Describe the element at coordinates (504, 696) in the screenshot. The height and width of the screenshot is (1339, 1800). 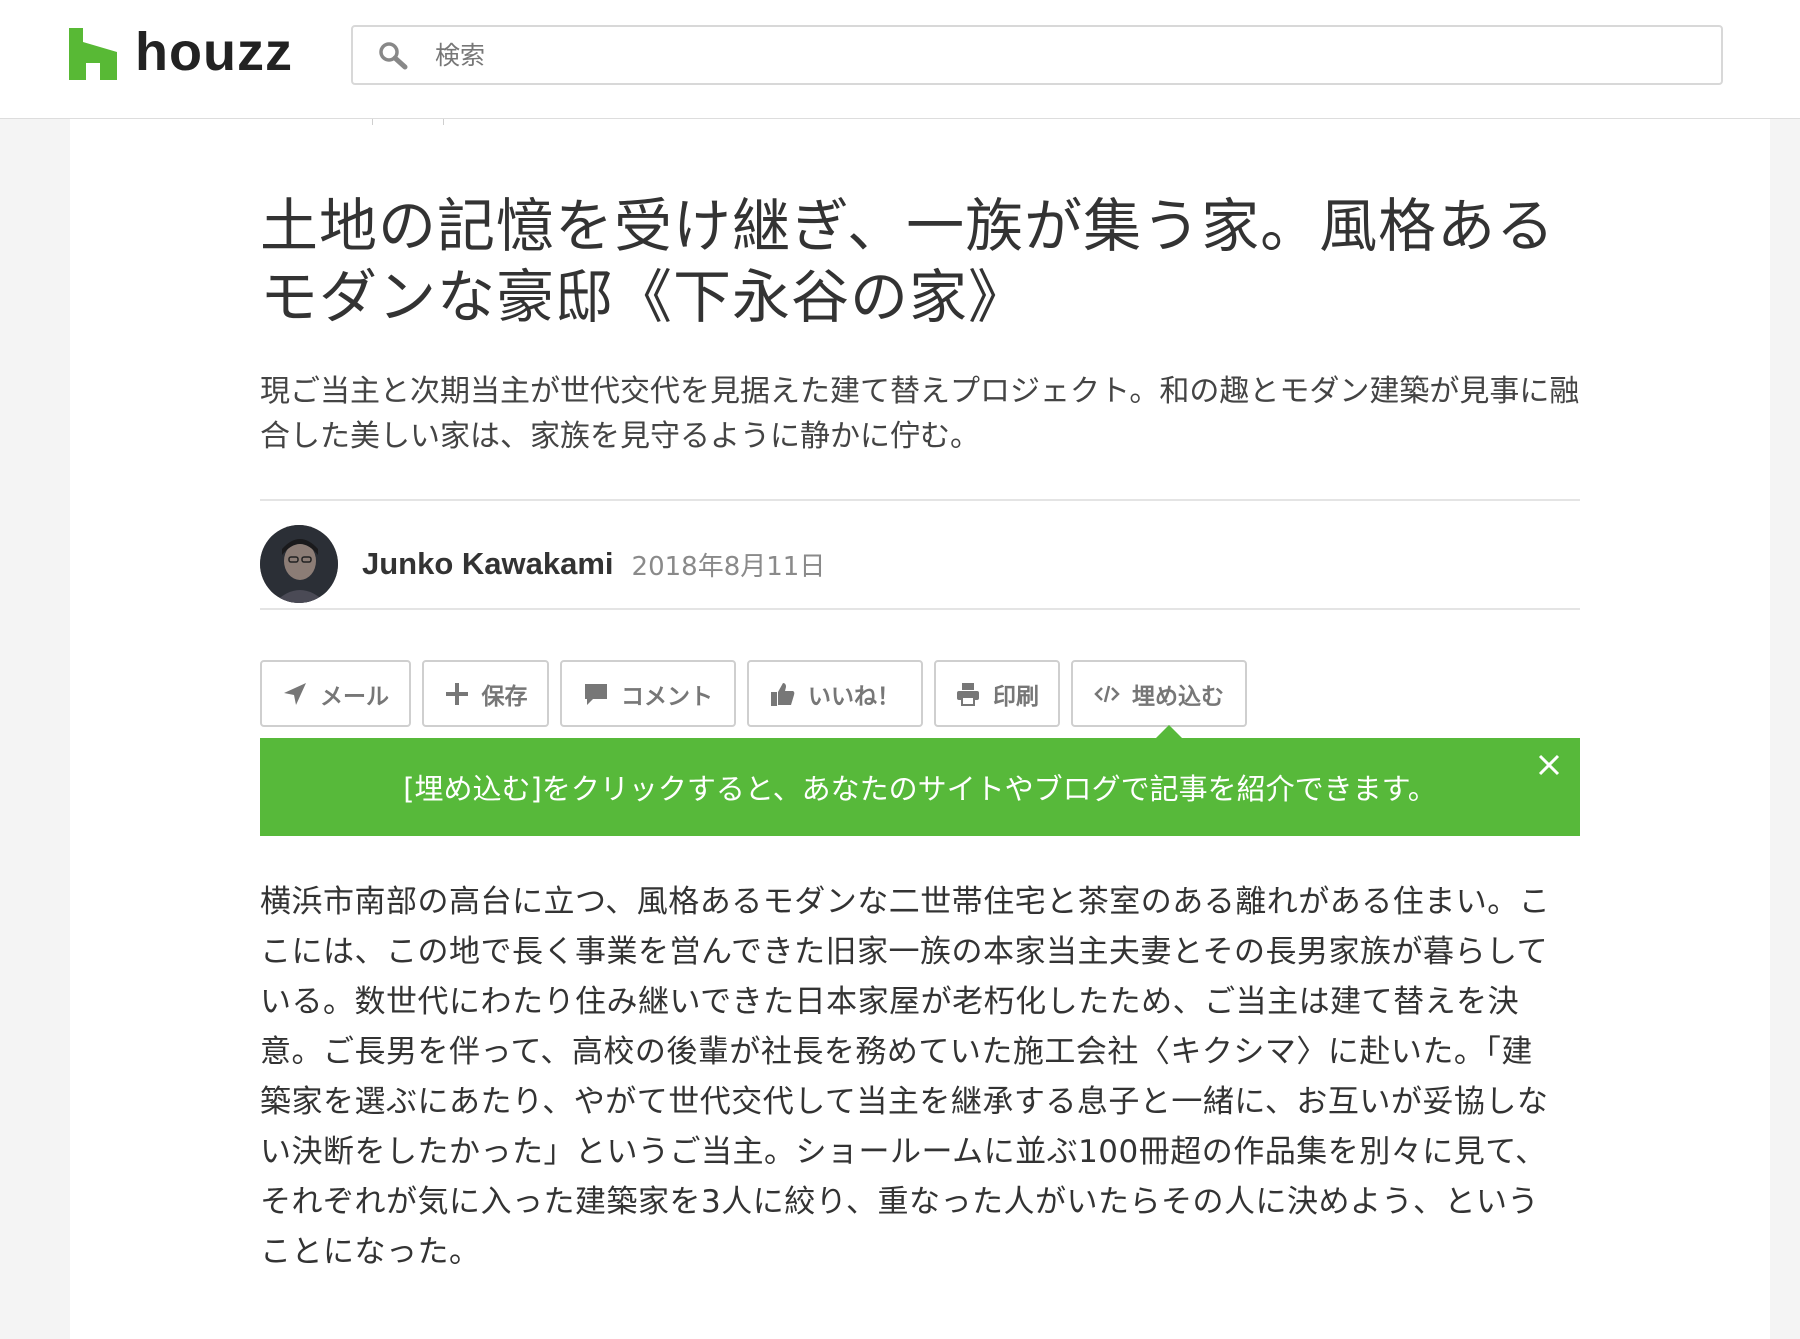
I see `save-button-label: 保存` at that location.